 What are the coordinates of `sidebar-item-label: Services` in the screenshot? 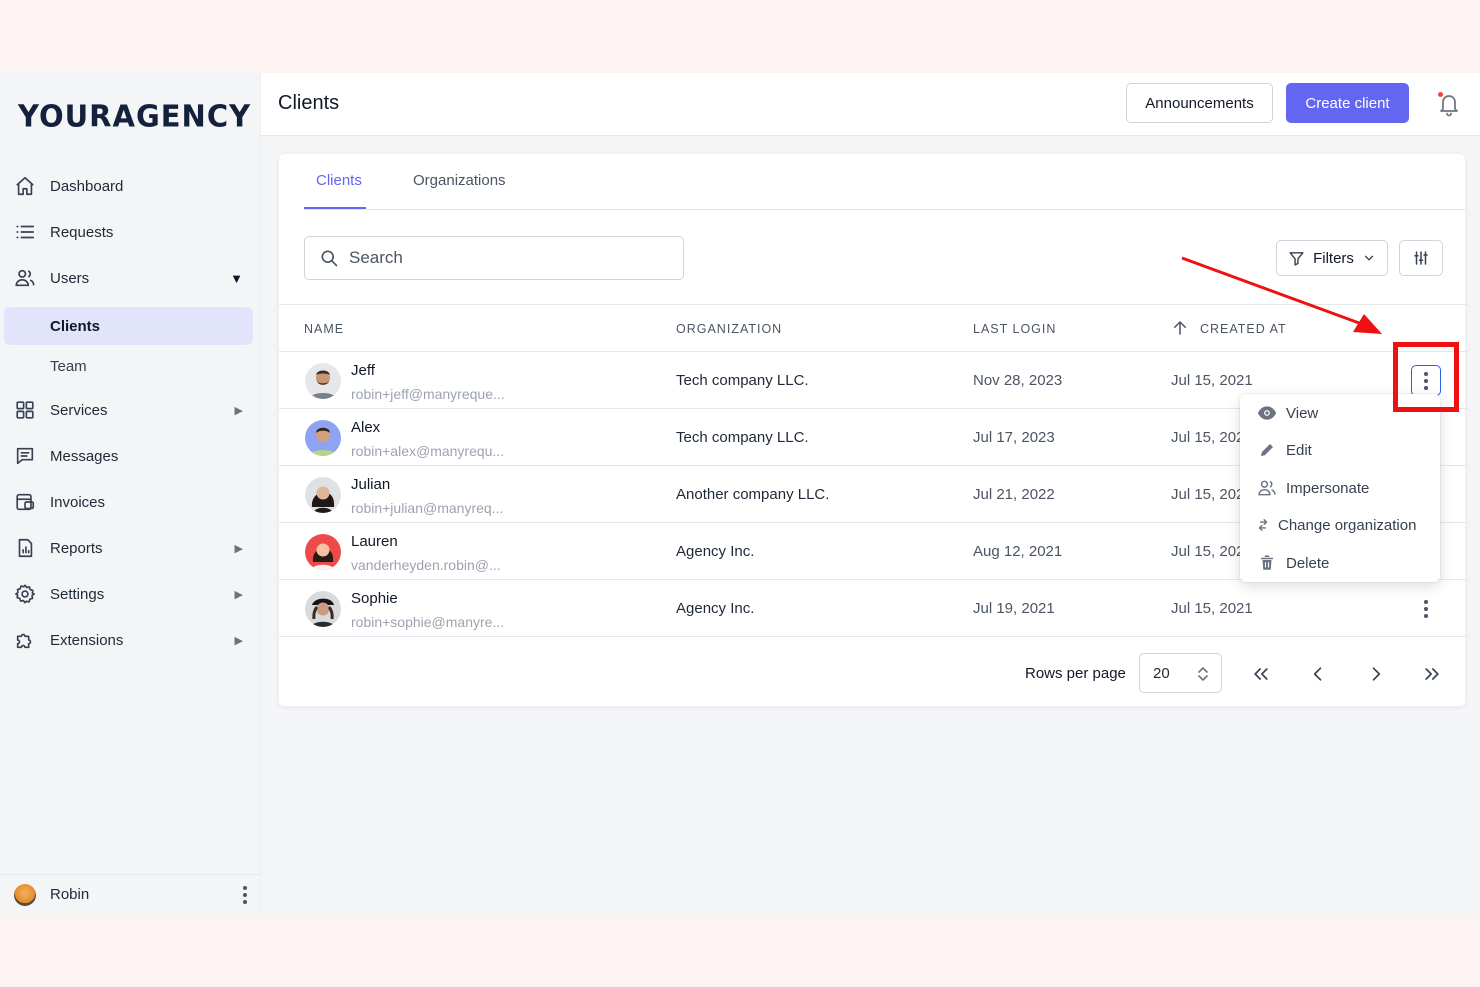 It's located at (79, 410).